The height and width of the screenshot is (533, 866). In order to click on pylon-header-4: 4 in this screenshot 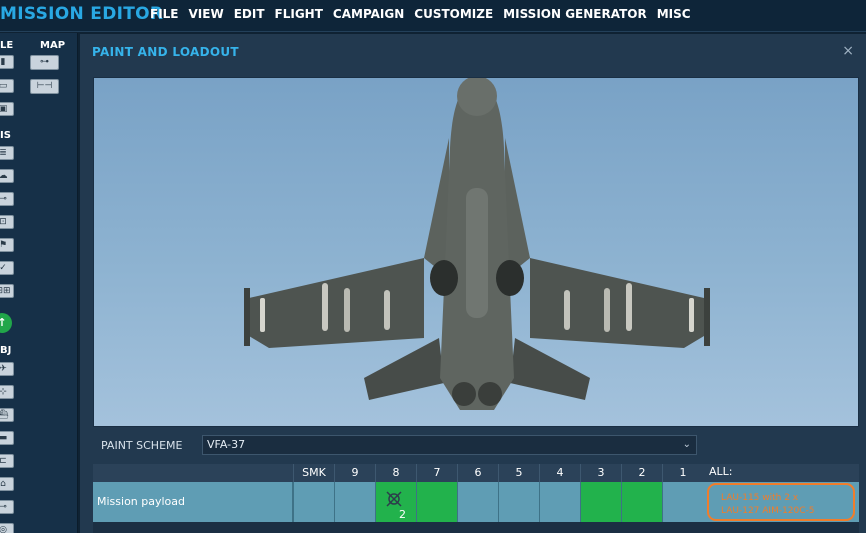, I will do `click(559, 473)`.